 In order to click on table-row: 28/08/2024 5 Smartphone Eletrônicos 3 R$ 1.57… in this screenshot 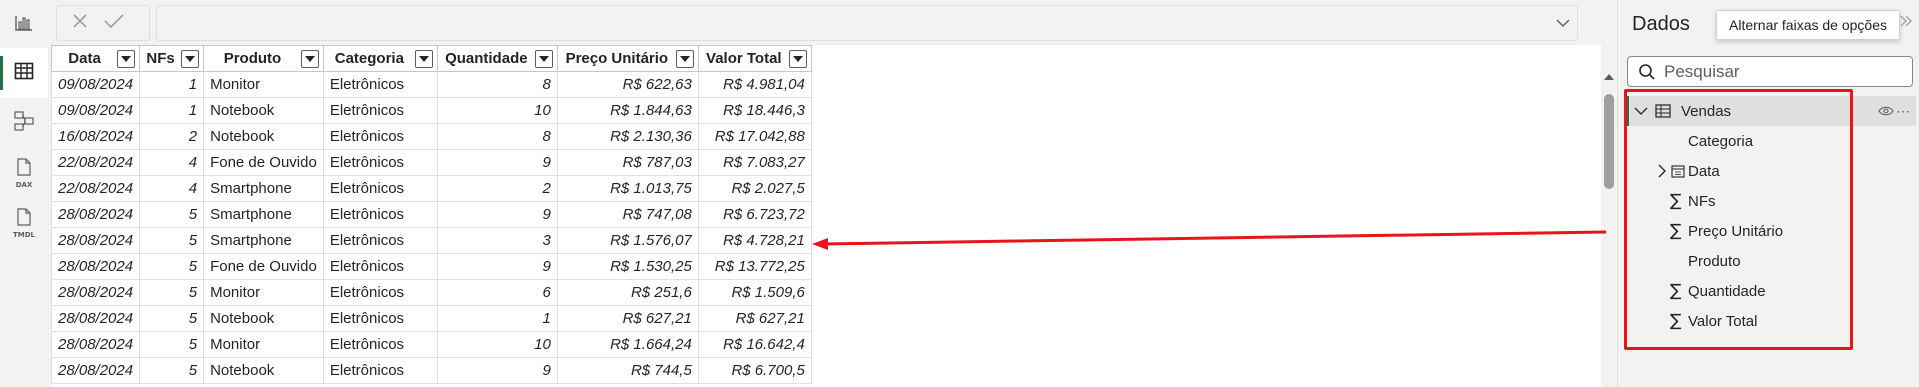, I will do `click(431, 240)`.